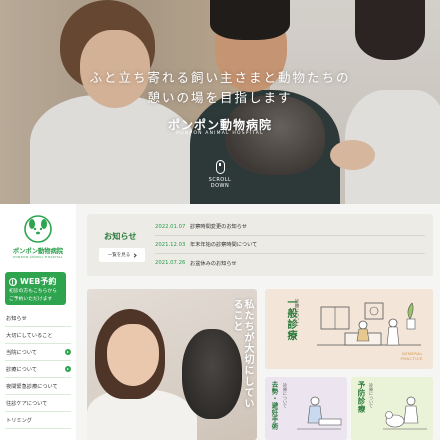 This screenshot has width=440, height=440. What do you see at coordinates (220, 97) in the screenshot?
I see `hero-tagline-line2: 憩いの場を目指します` at bounding box center [220, 97].